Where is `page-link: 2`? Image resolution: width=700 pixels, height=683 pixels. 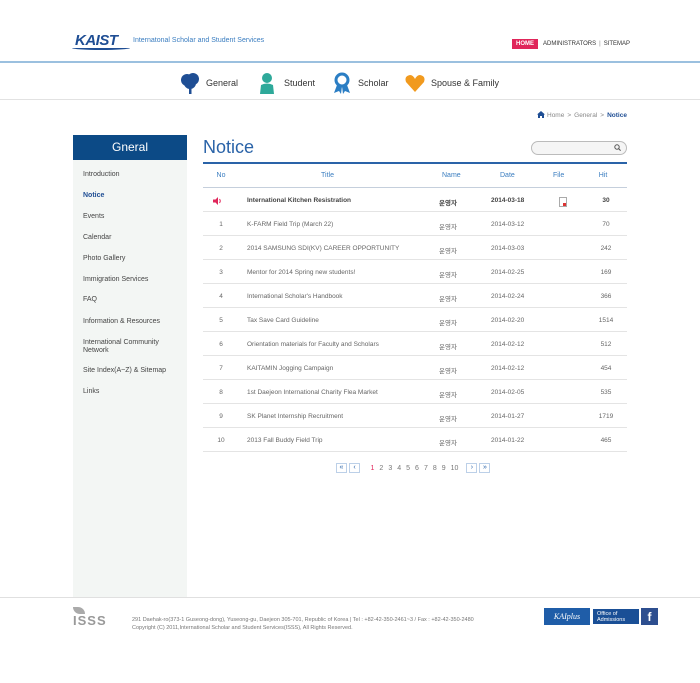
page-link: 2 is located at coordinates (381, 468).